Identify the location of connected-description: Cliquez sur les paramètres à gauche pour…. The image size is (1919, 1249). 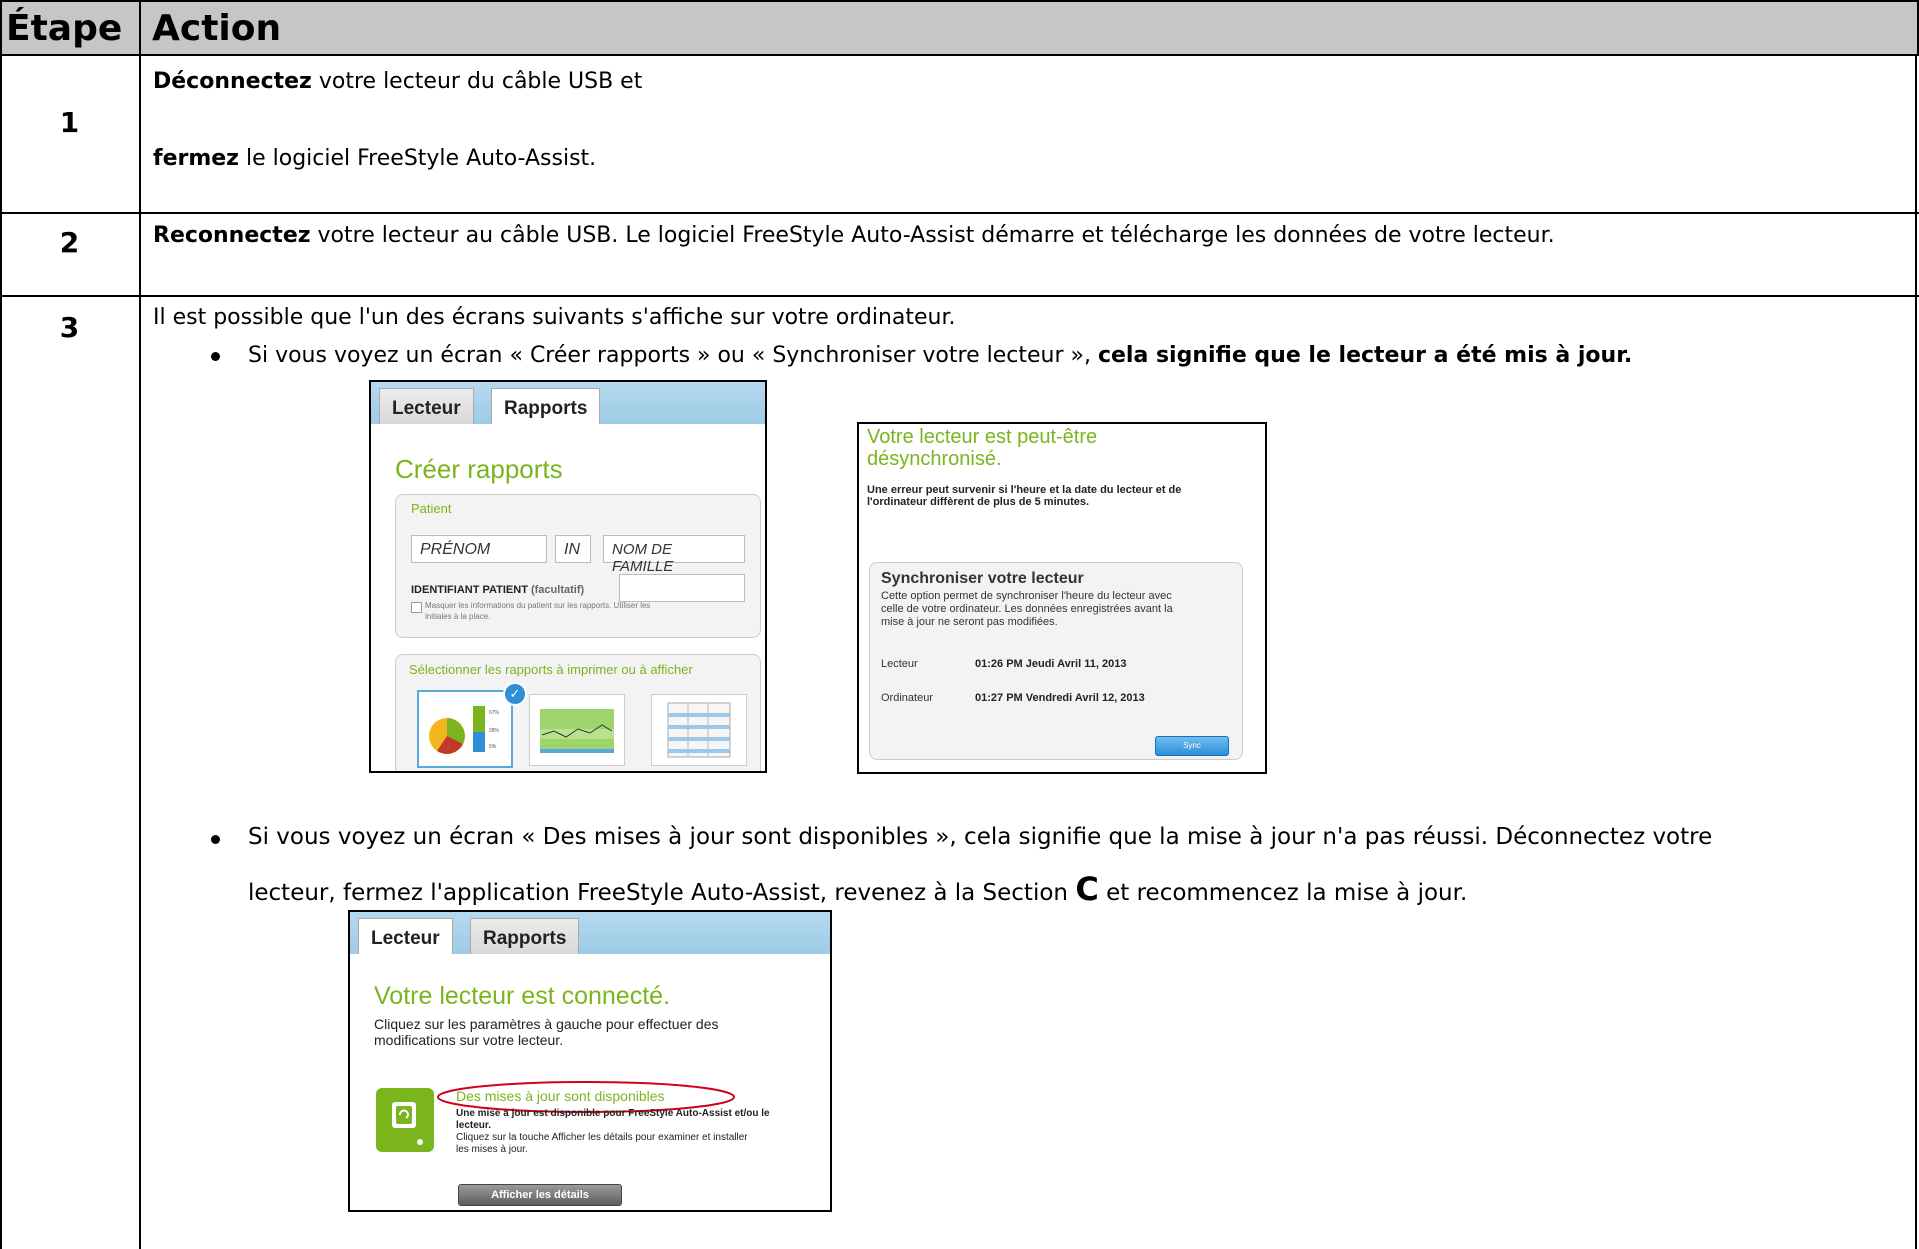
(546, 1032).